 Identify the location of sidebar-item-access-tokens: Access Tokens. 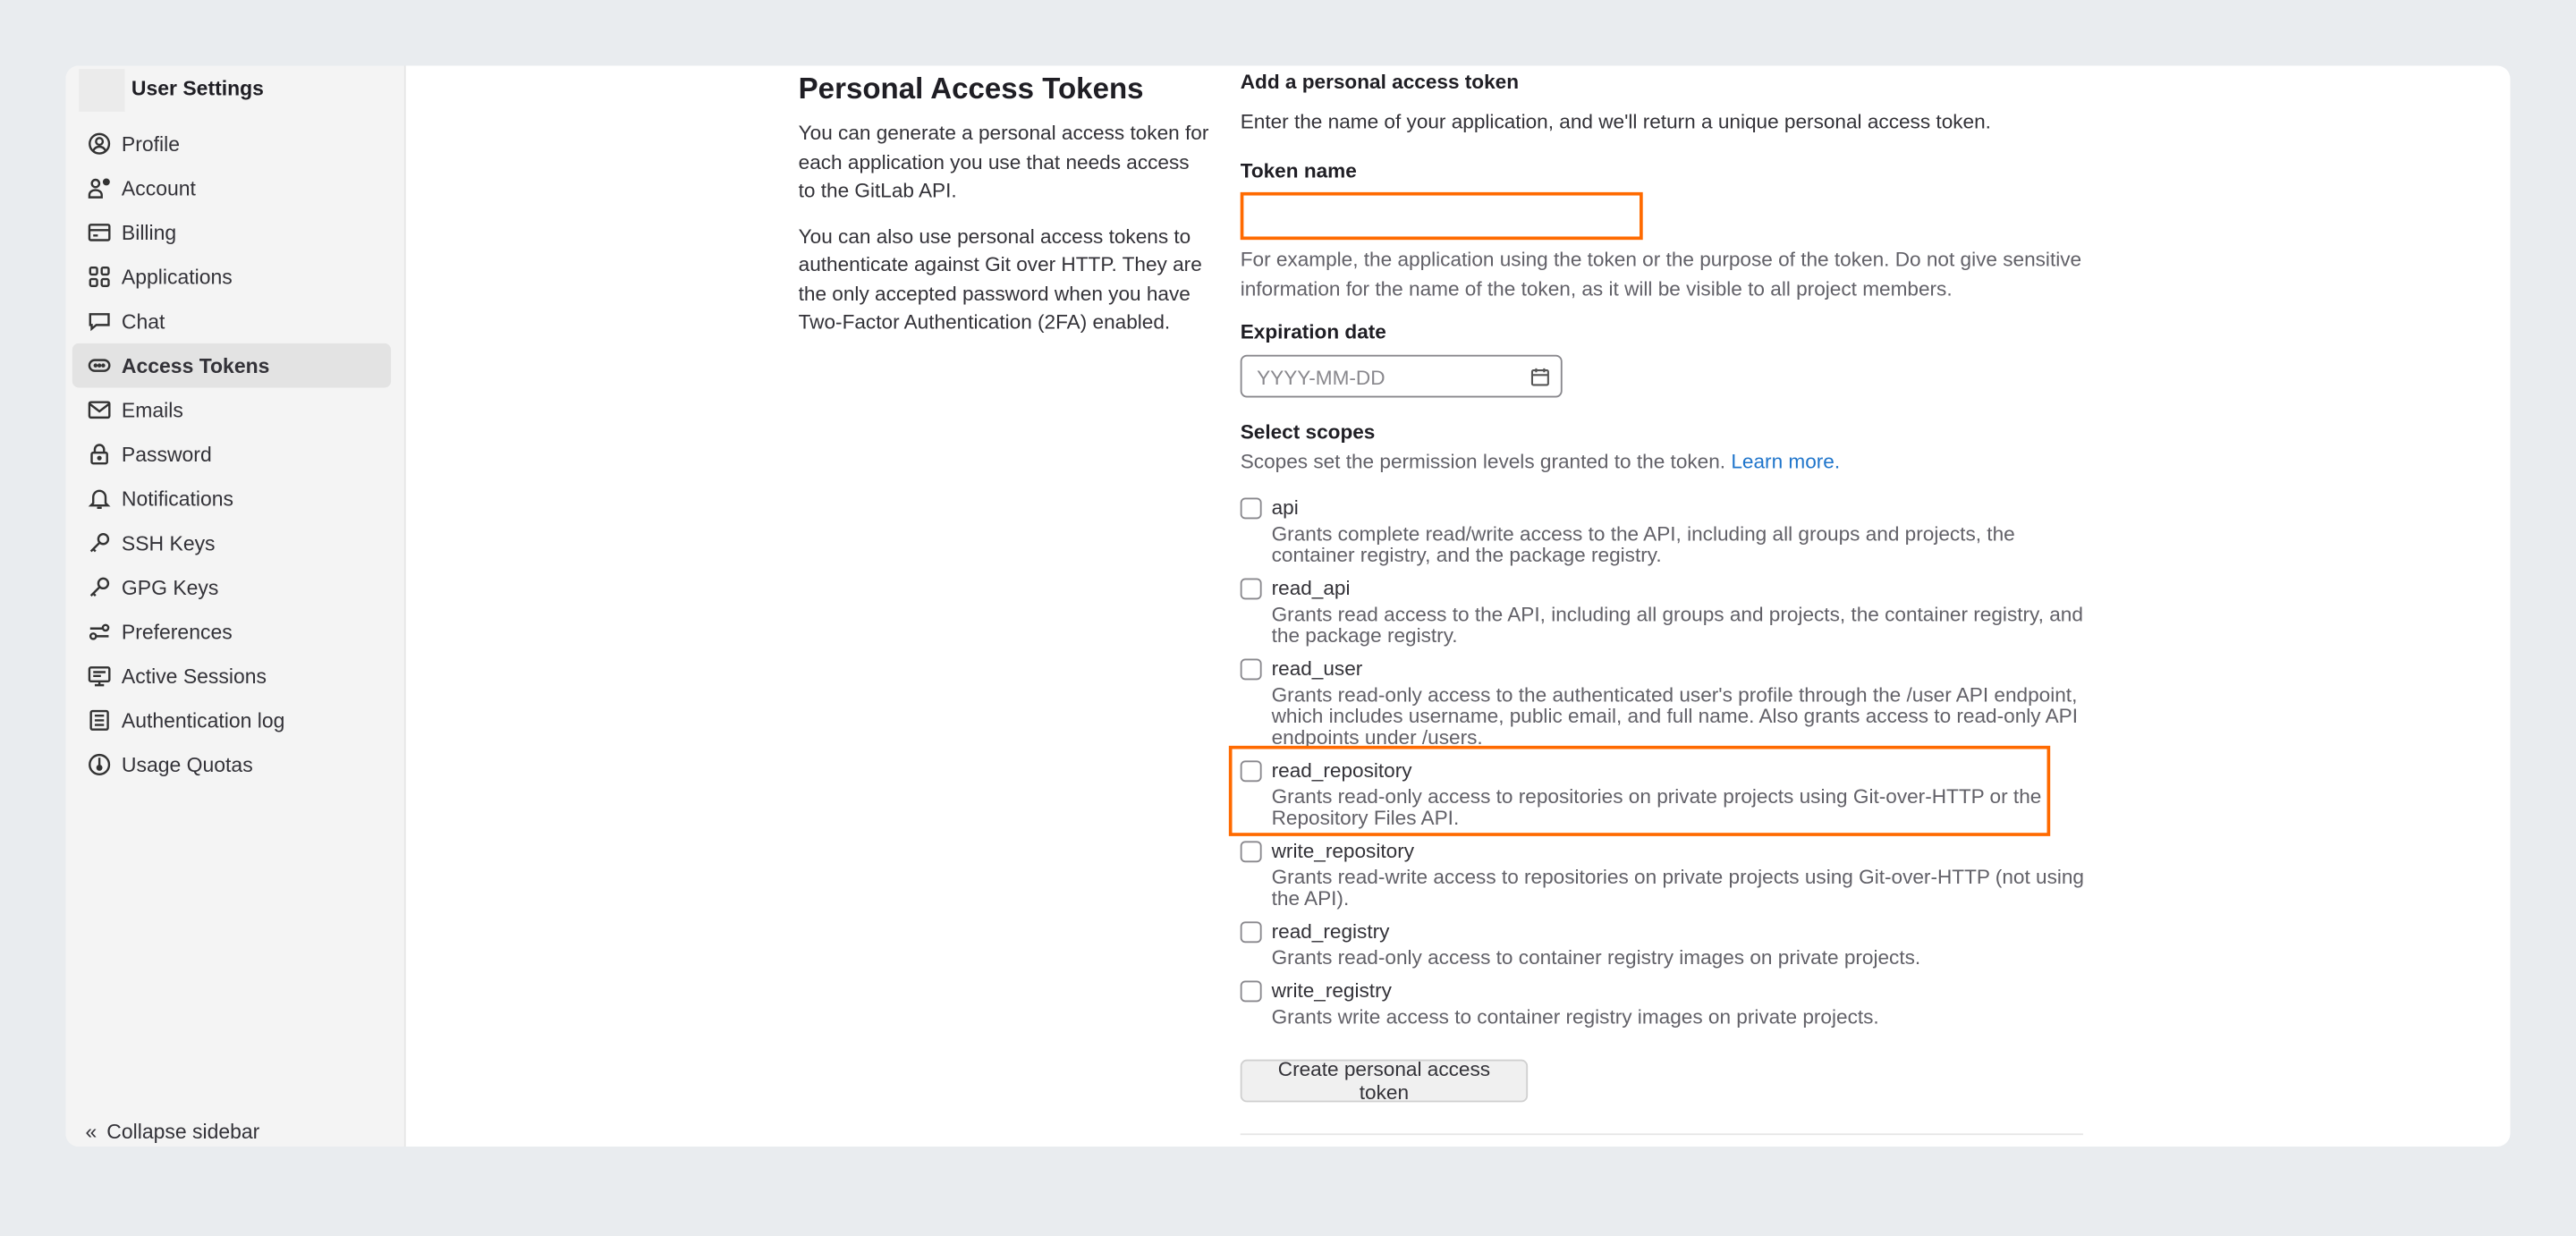
(232, 365).